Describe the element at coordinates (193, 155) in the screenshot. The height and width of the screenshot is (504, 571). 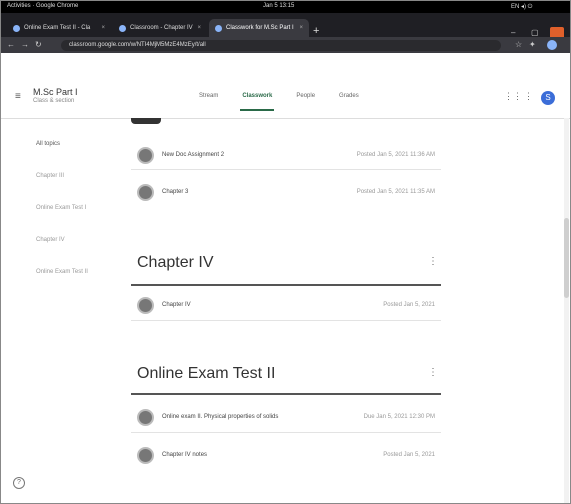
I see `item-title: New Doc Assignment 2` at that location.